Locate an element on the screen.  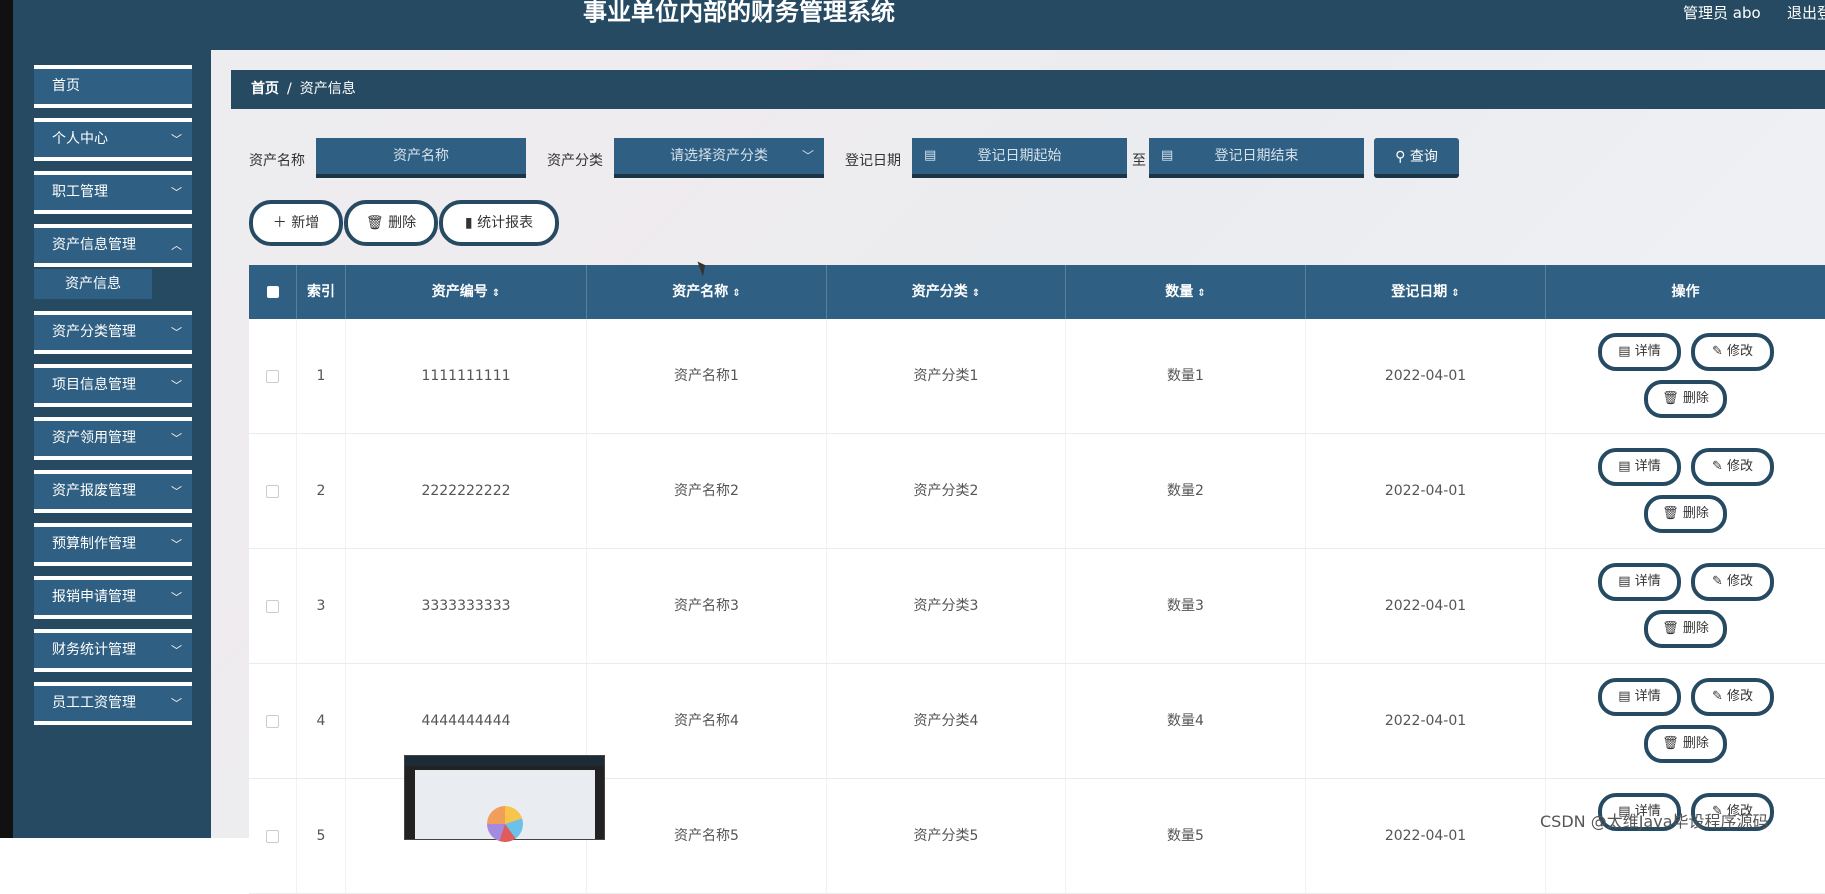
cell-quantity: 数量5 is located at coordinates (1186, 836).